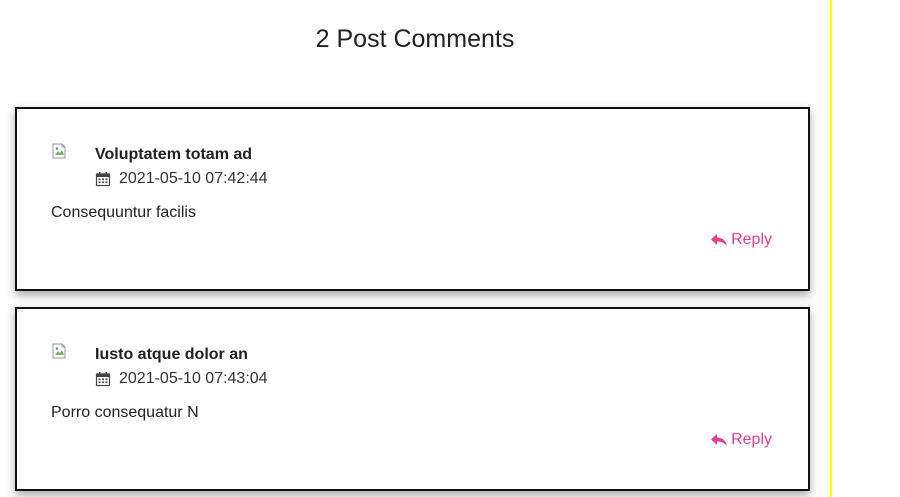 The image size is (900, 497). I want to click on comment-date-row: 2021-05-10 07:42:44, so click(181, 179).